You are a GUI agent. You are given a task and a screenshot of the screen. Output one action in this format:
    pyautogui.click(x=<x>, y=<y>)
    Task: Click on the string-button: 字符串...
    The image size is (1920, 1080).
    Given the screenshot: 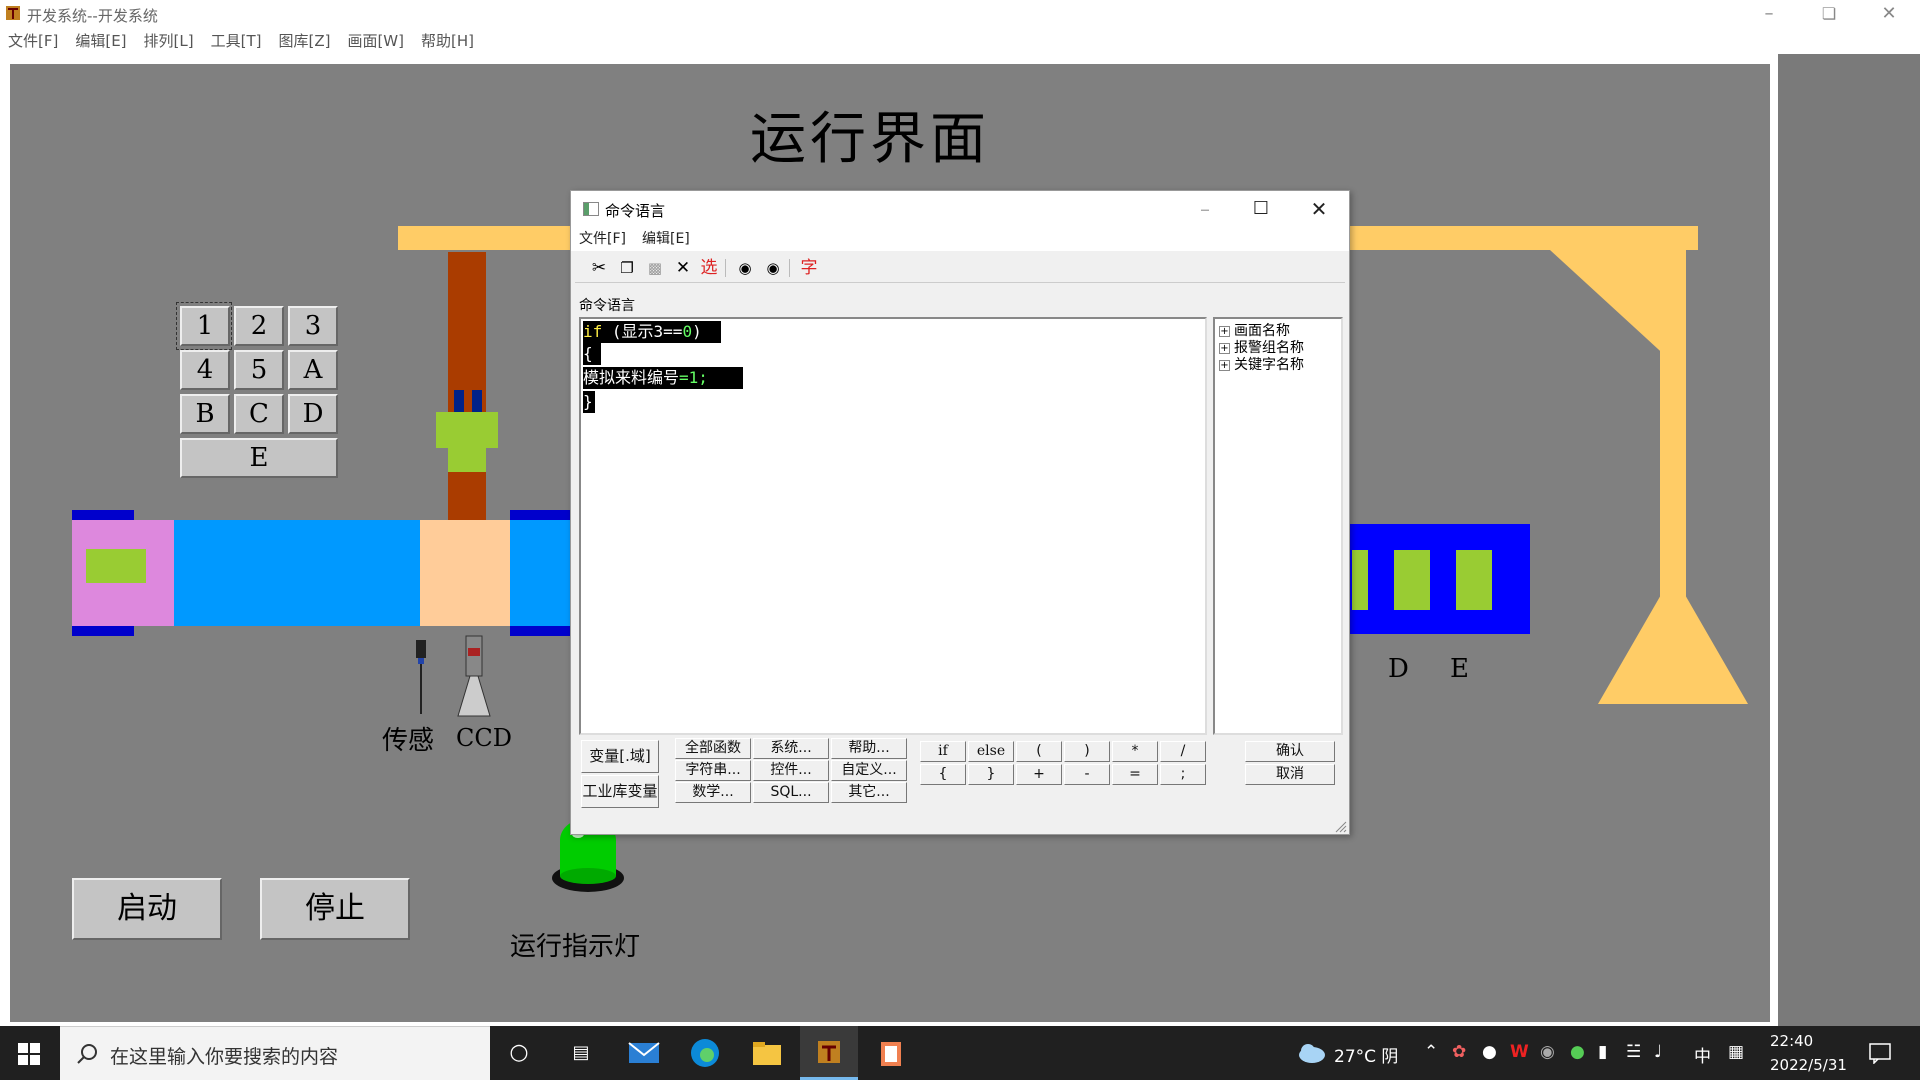 What is the action you would take?
    pyautogui.click(x=713, y=770)
    